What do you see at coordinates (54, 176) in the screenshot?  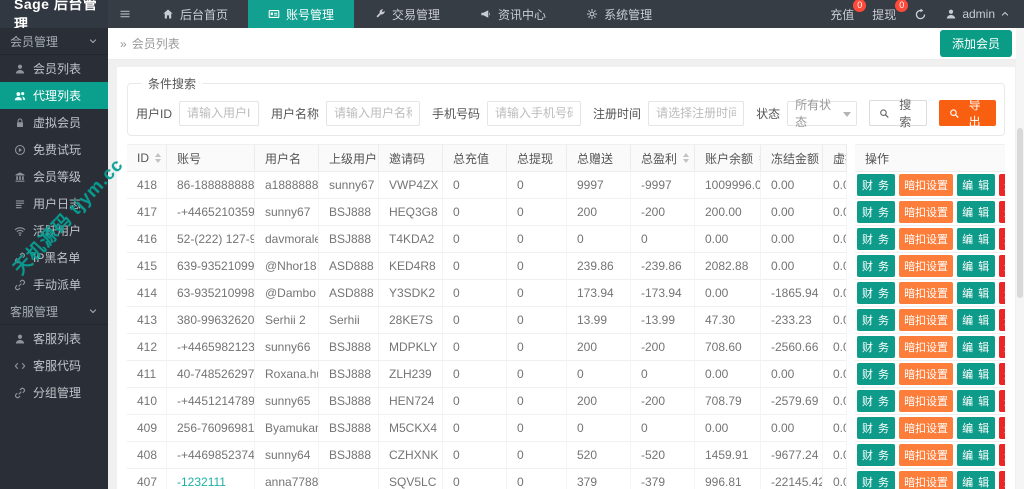 I see `sidebar-item: 会员等级` at bounding box center [54, 176].